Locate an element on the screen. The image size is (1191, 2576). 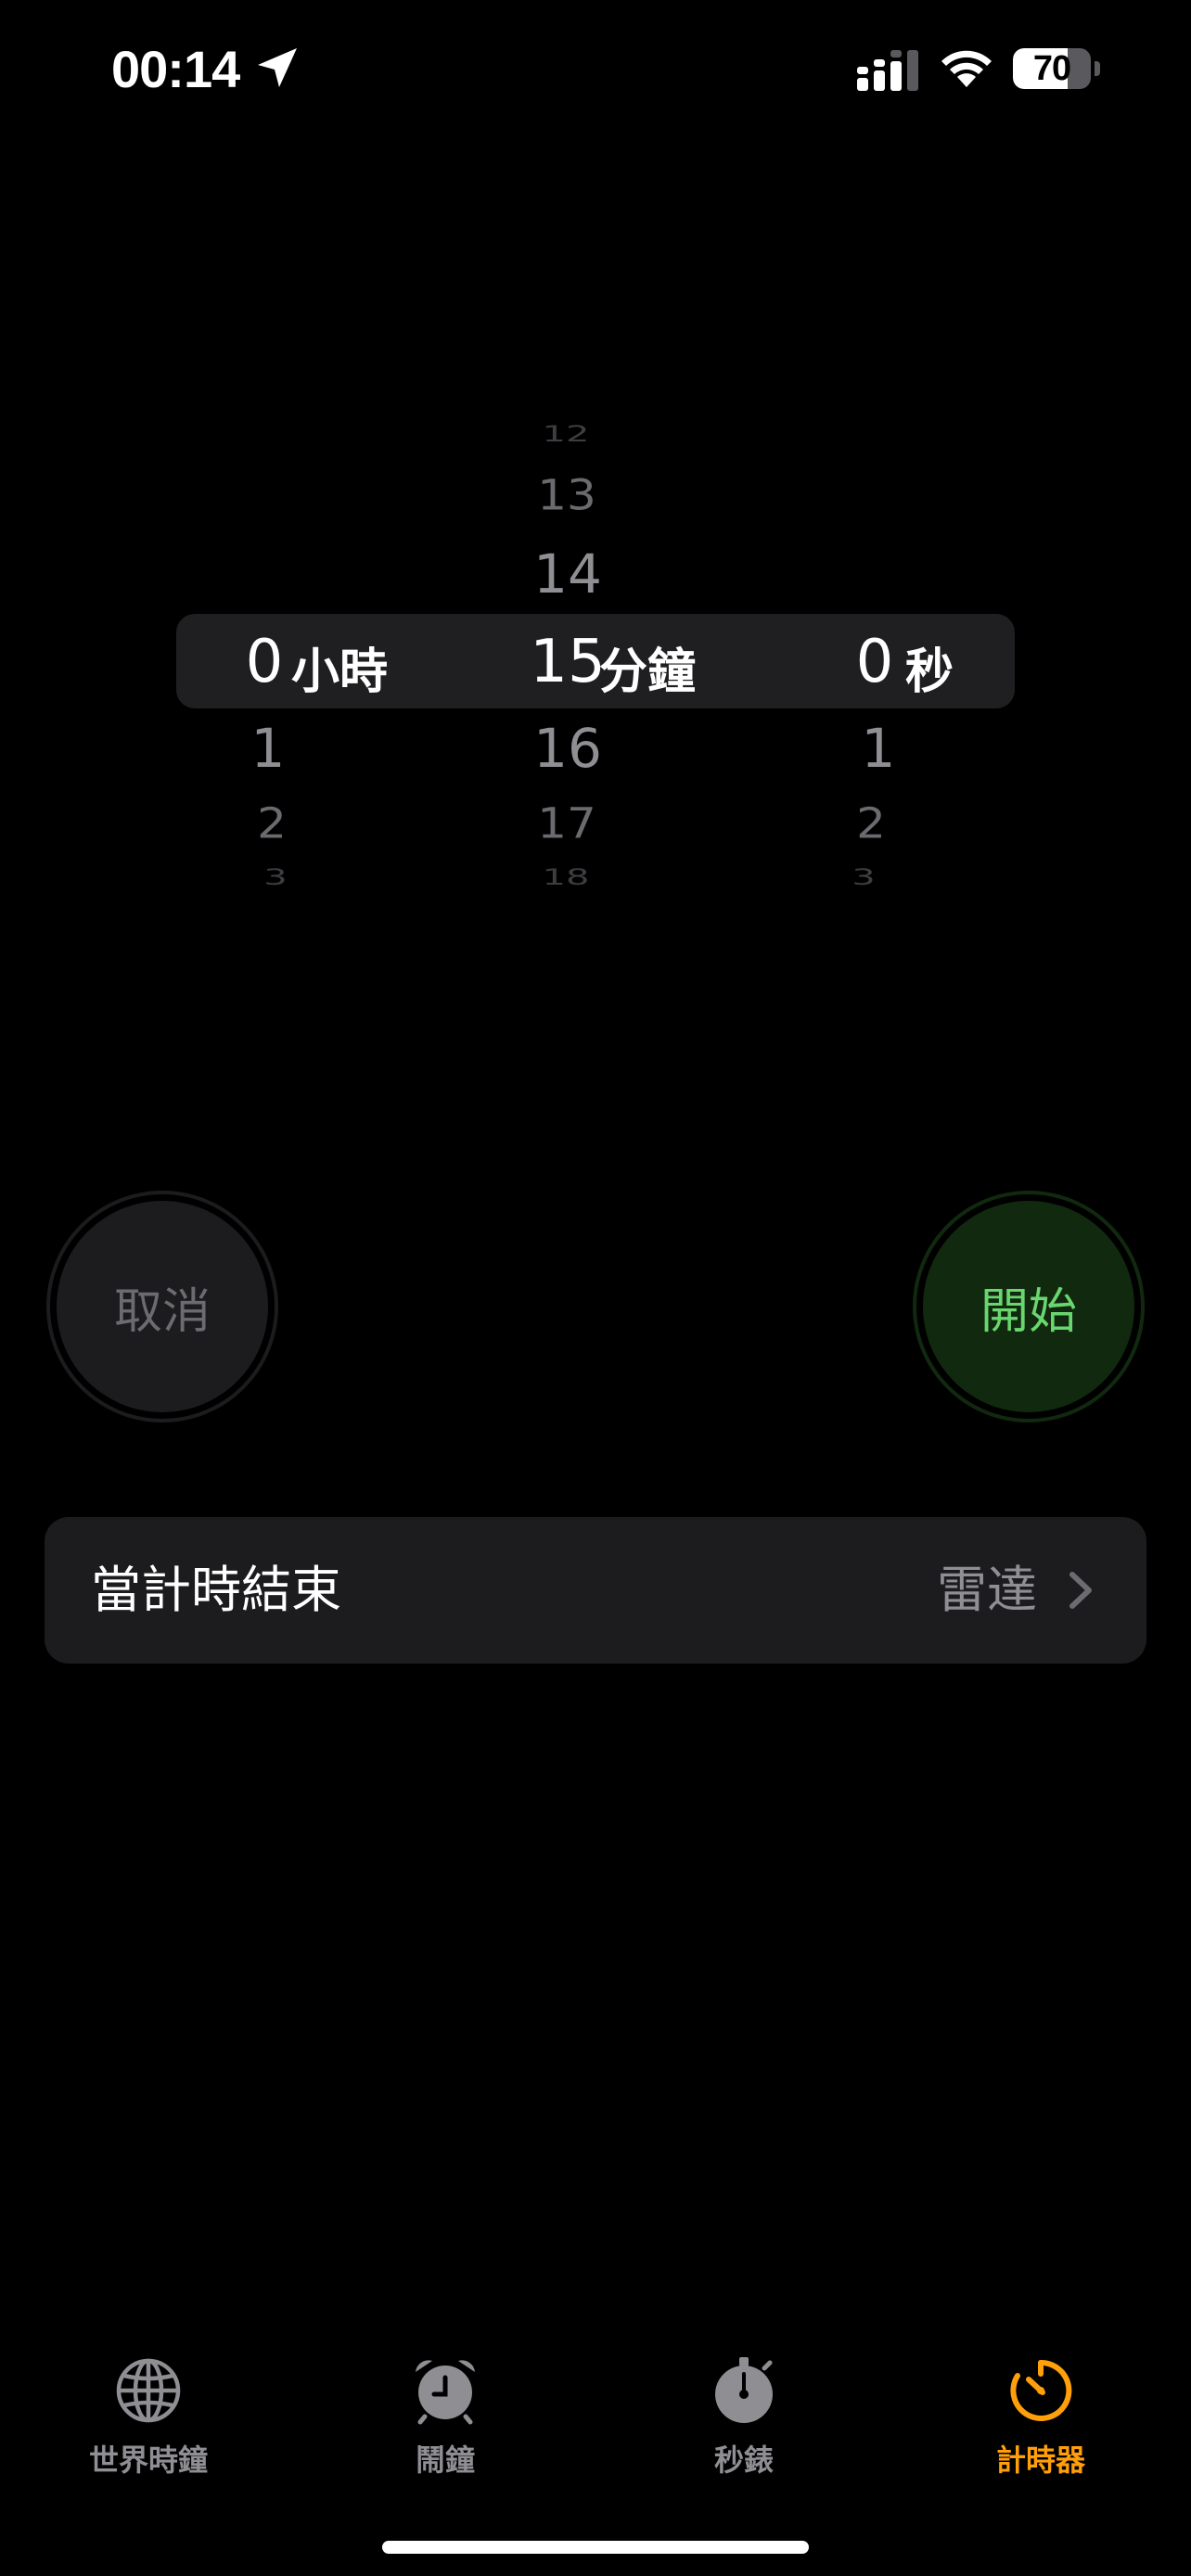
tab-alarm: 鬧鐘 is located at coordinates (445, 2420).